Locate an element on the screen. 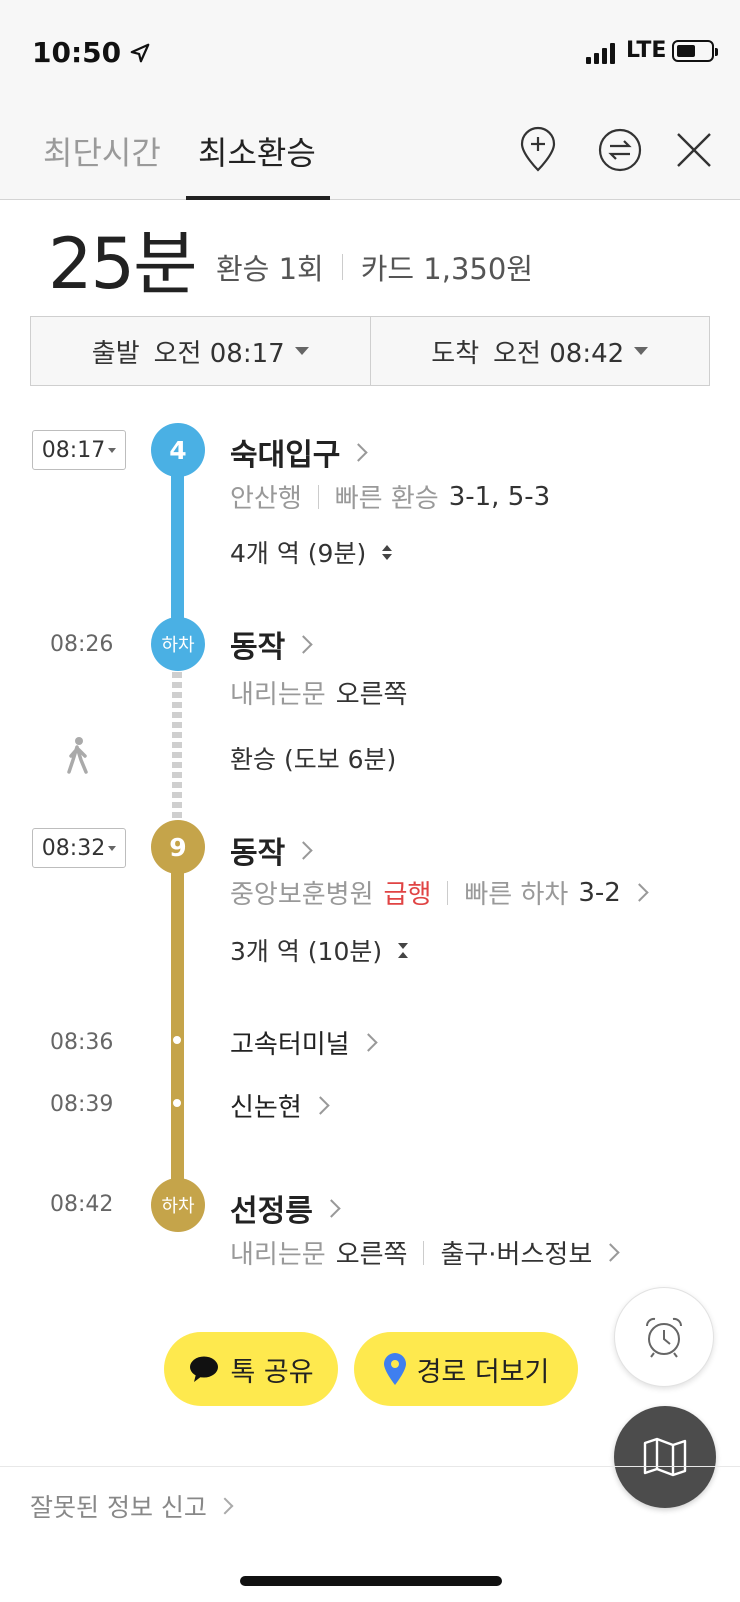 The image size is (740, 1602). map-view-button is located at coordinates (665, 1457).